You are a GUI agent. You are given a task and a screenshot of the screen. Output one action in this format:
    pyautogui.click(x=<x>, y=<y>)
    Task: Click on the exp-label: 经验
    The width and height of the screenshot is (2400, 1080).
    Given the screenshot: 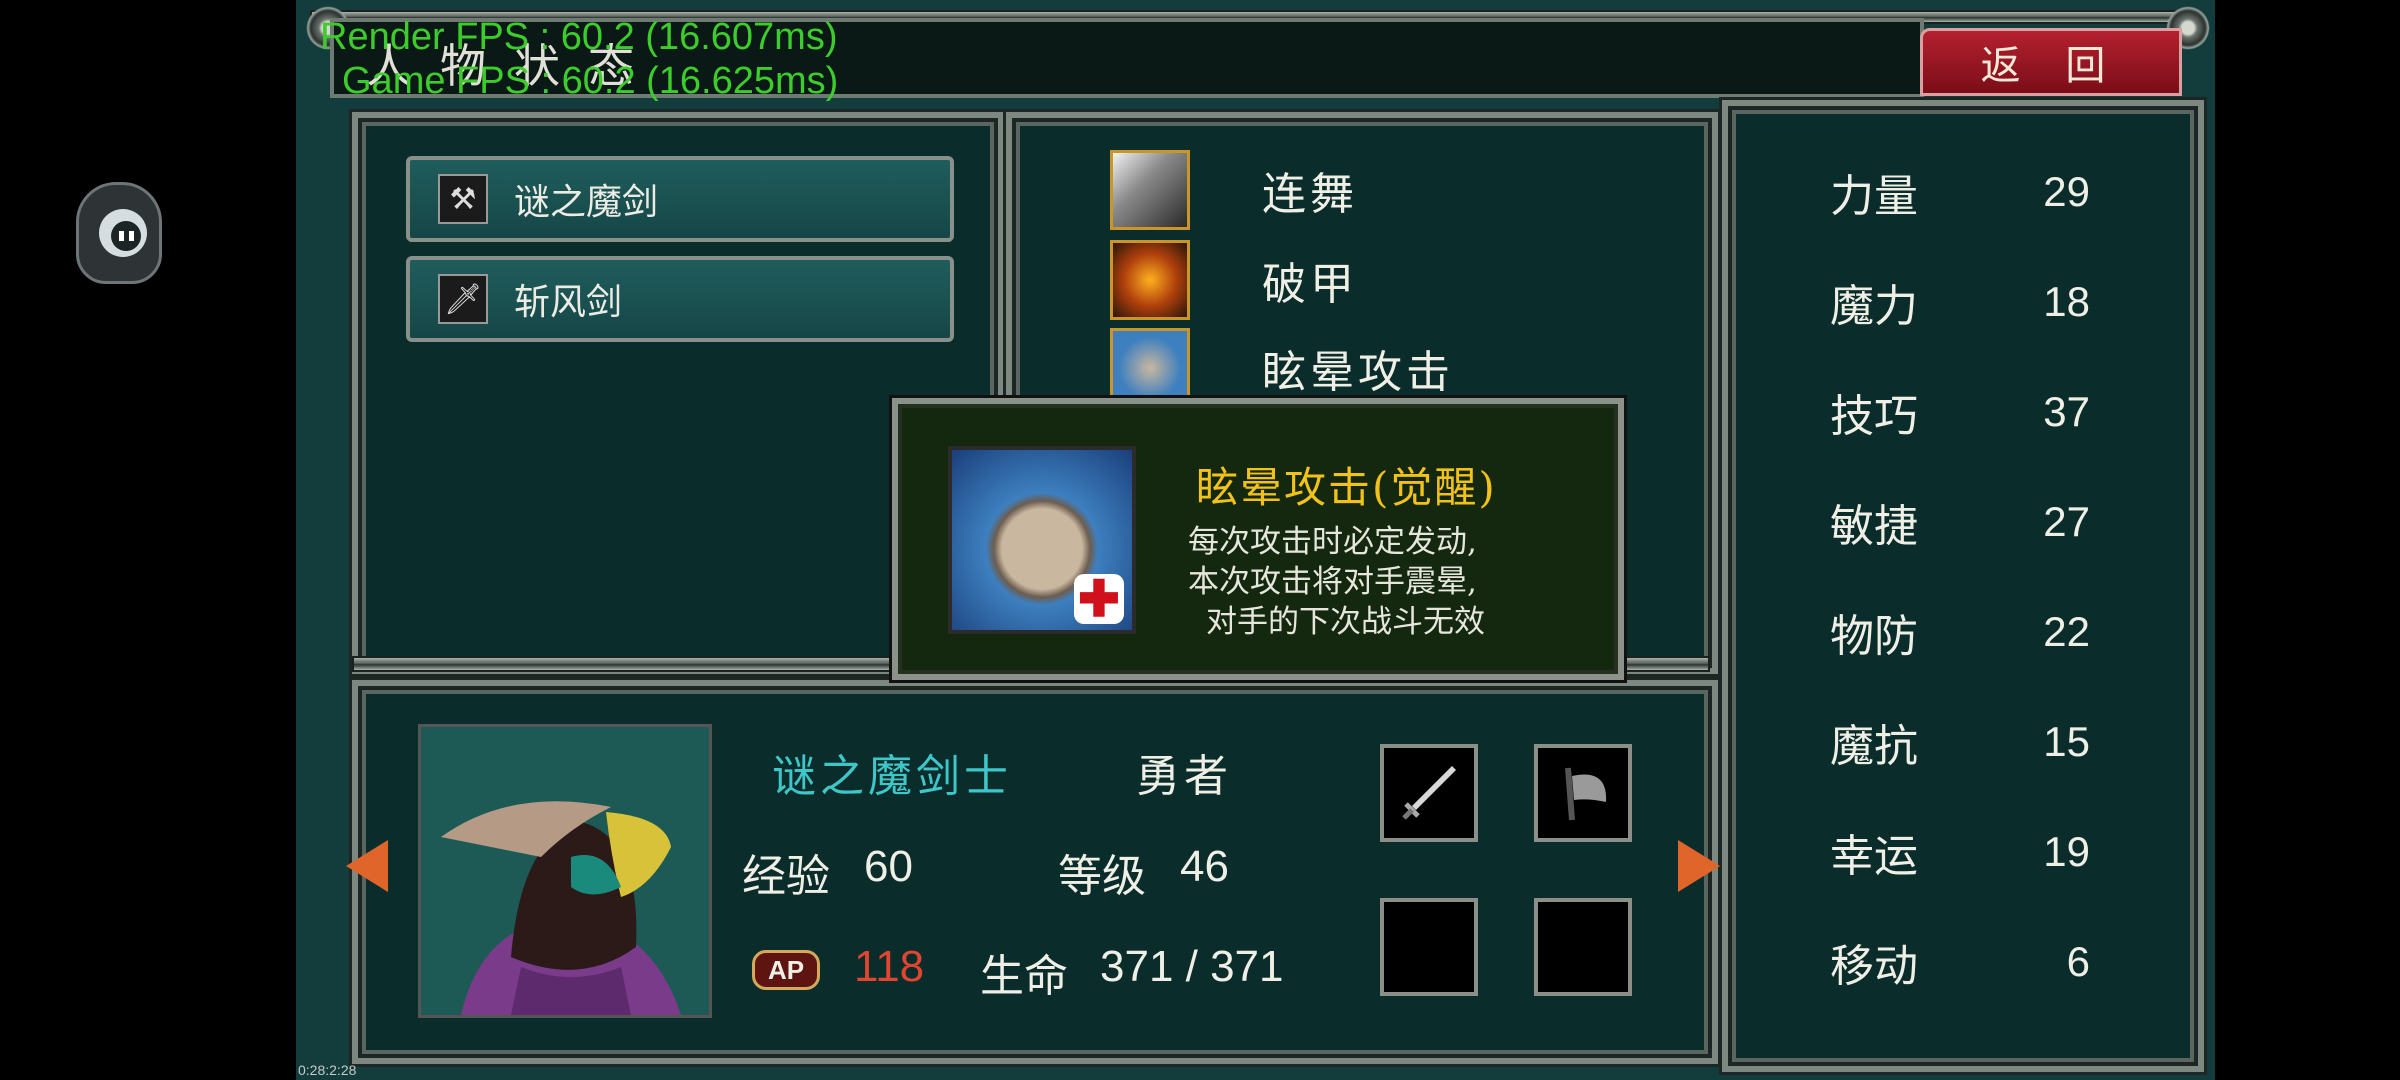 What is the action you would take?
    pyautogui.click(x=786, y=876)
    